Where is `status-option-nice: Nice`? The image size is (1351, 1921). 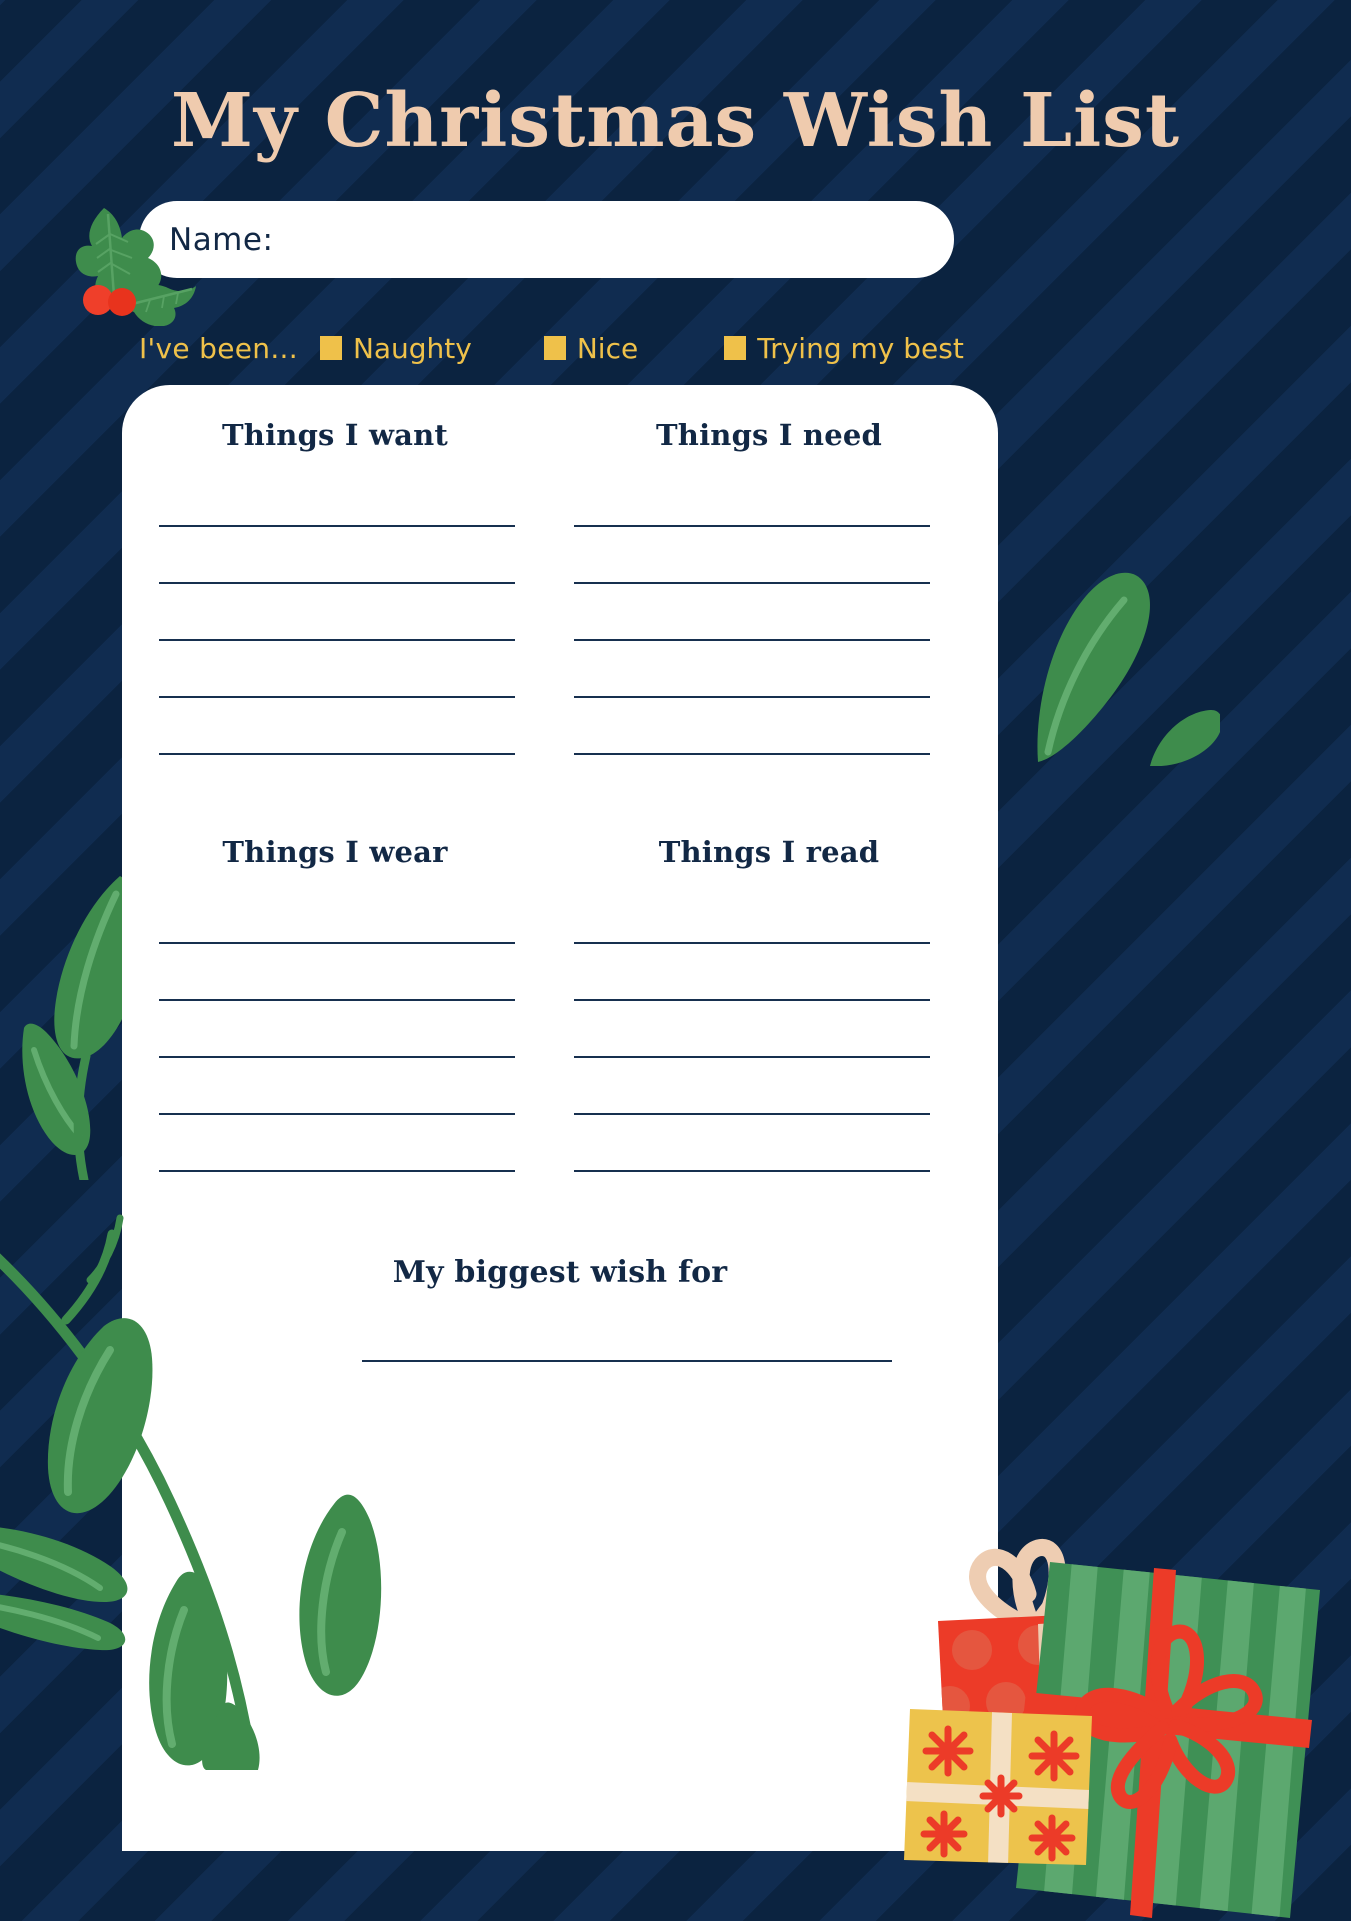 status-option-nice: Nice is located at coordinates (591, 348).